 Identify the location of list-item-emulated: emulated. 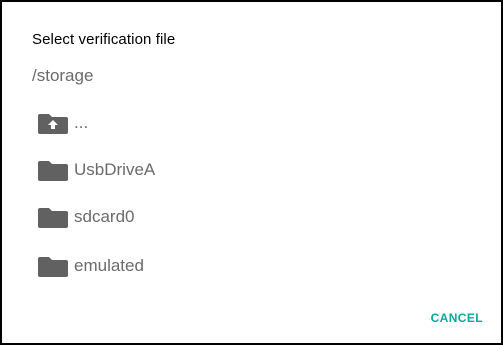
(251, 266).